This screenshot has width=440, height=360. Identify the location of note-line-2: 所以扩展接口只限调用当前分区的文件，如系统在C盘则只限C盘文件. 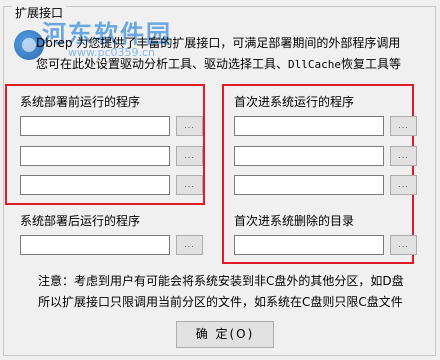
(220, 302).